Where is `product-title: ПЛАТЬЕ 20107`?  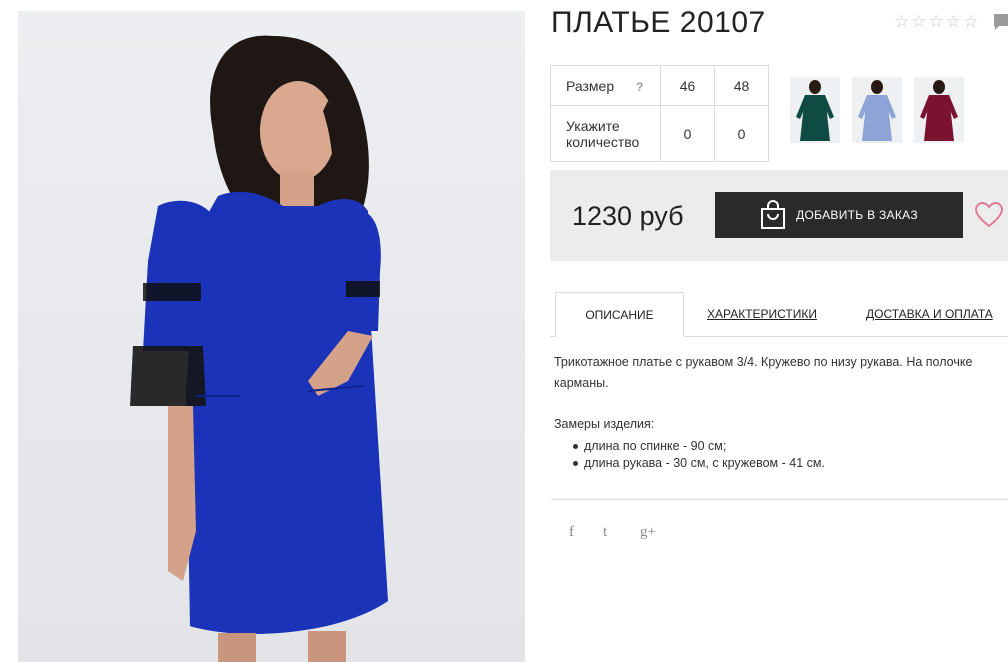 product-title: ПЛАТЬЕ 20107 is located at coordinates (658, 22).